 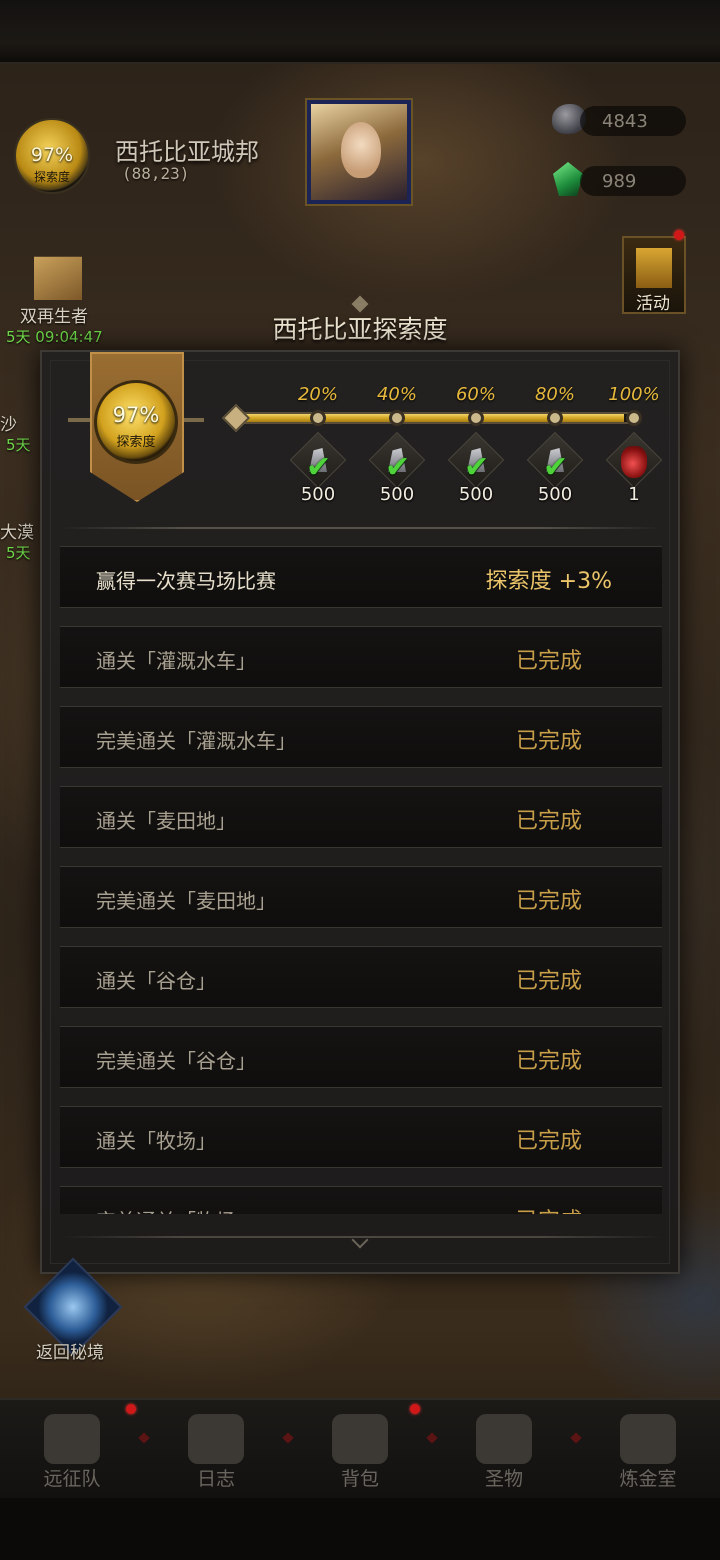 I want to click on nav-tab: 炼金室, so click(x=648, y=1450).